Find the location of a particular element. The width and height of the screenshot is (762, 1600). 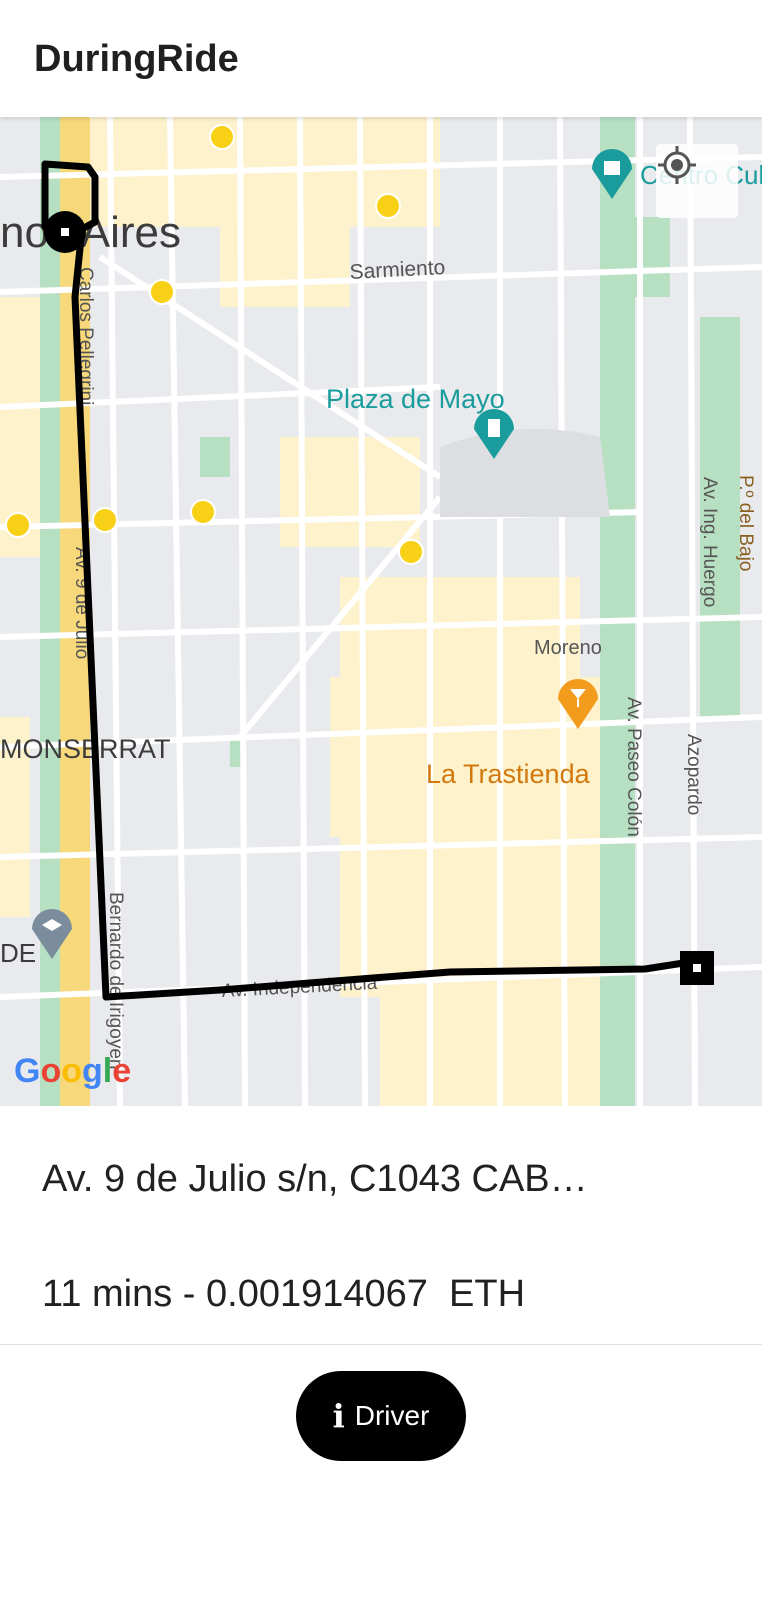

google-logo: Google is located at coordinates (73, 1071).